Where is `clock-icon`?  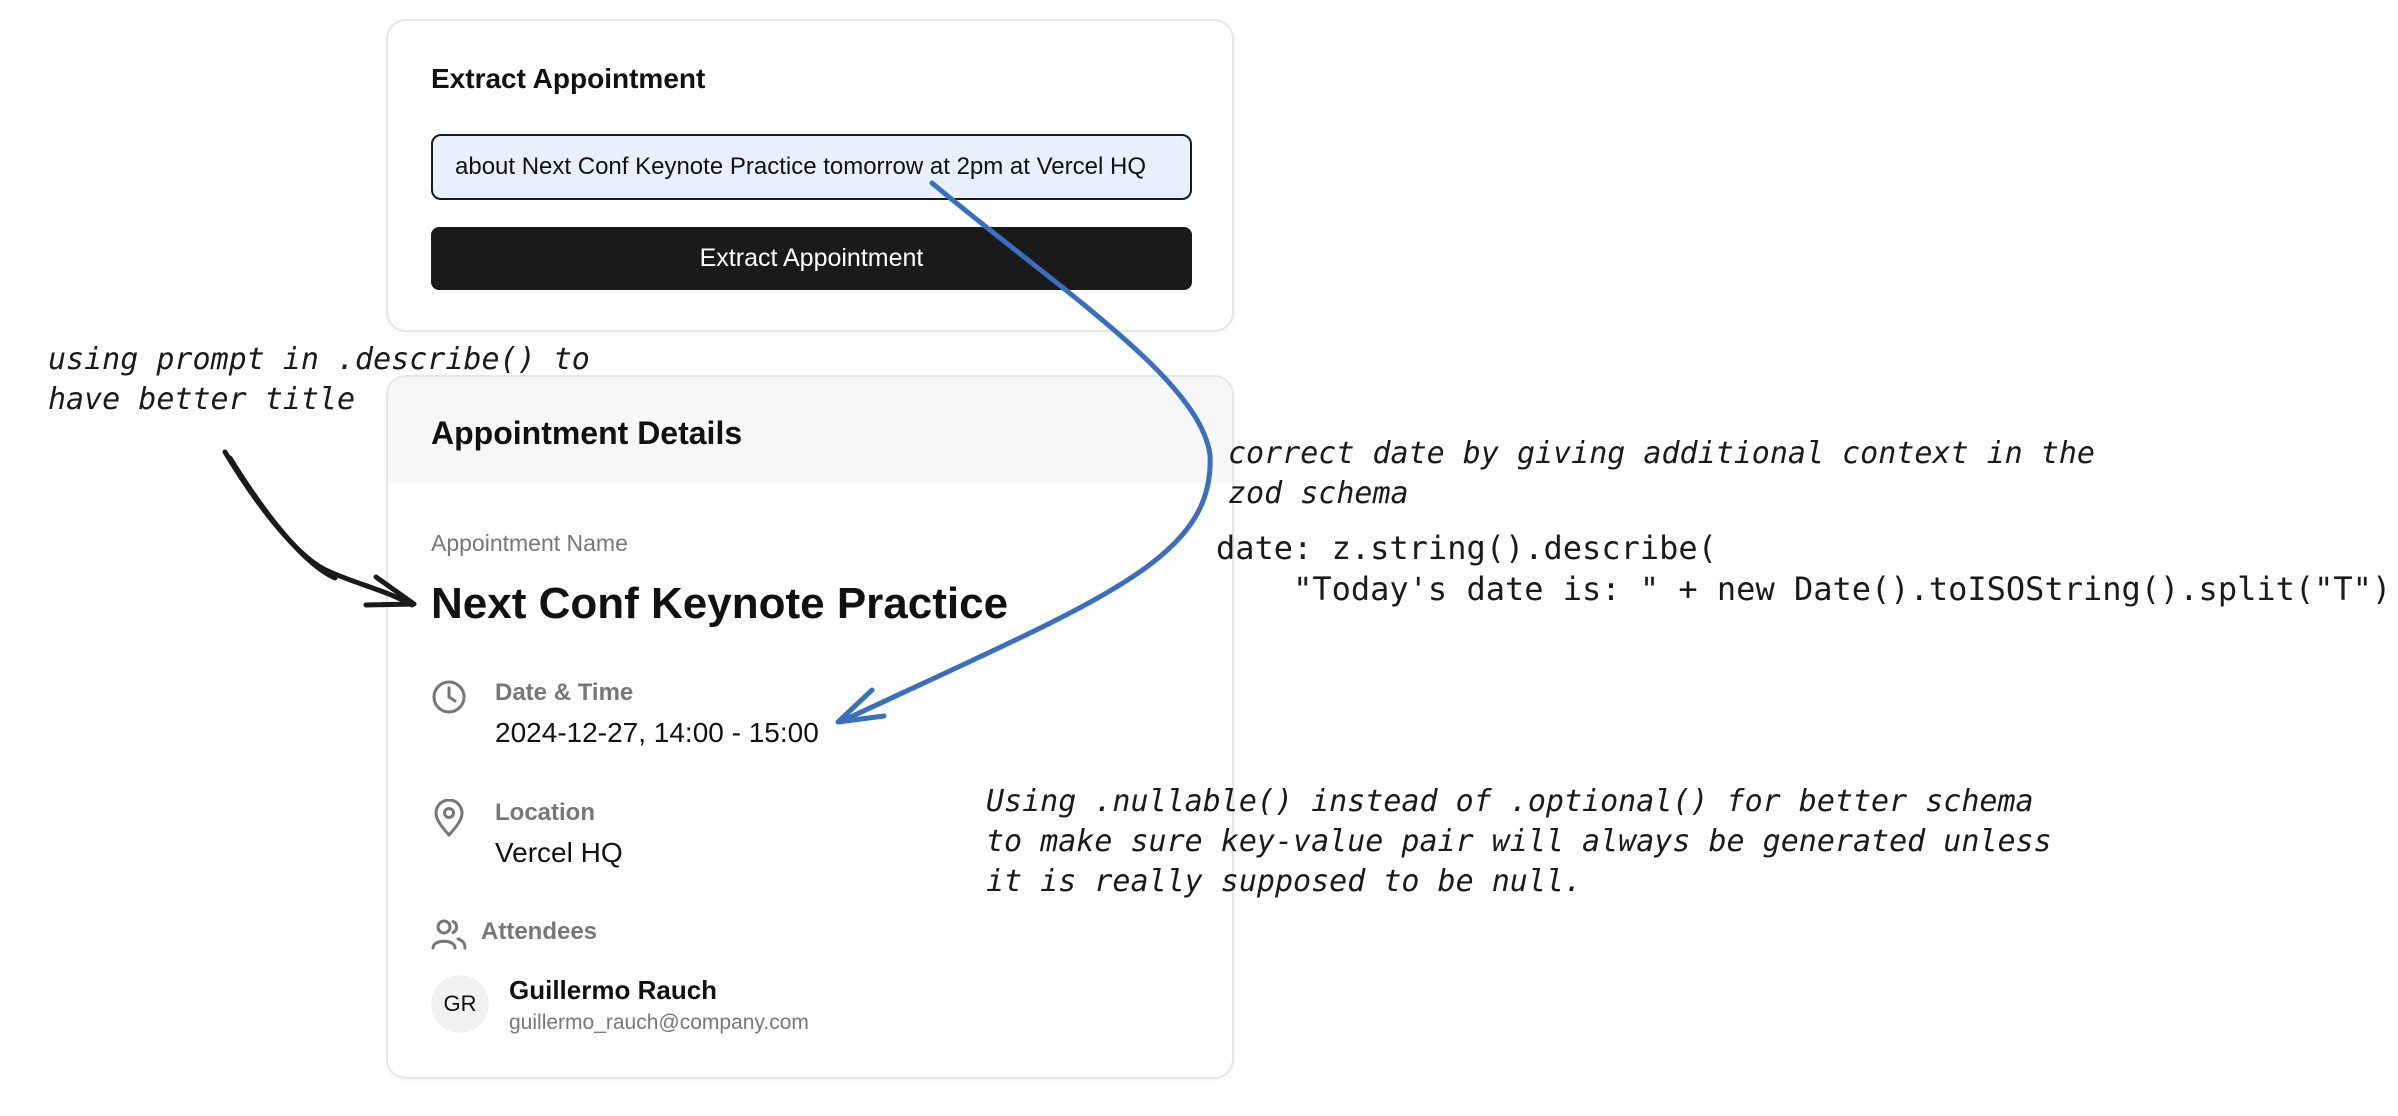
clock-icon is located at coordinates (449, 699).